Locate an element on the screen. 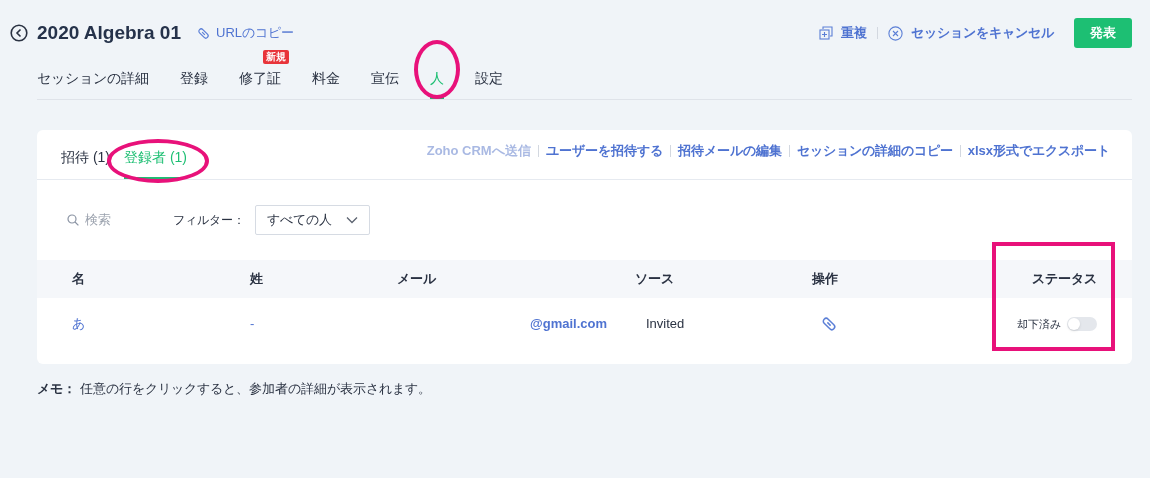  search-icon is located at coordinates (73, 220).